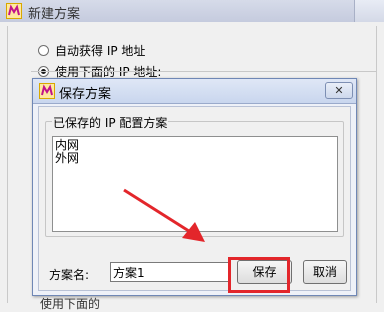  Describe the element at coordinates (369, 11) in the screenshot. I see `parent-title-controls` at that location.